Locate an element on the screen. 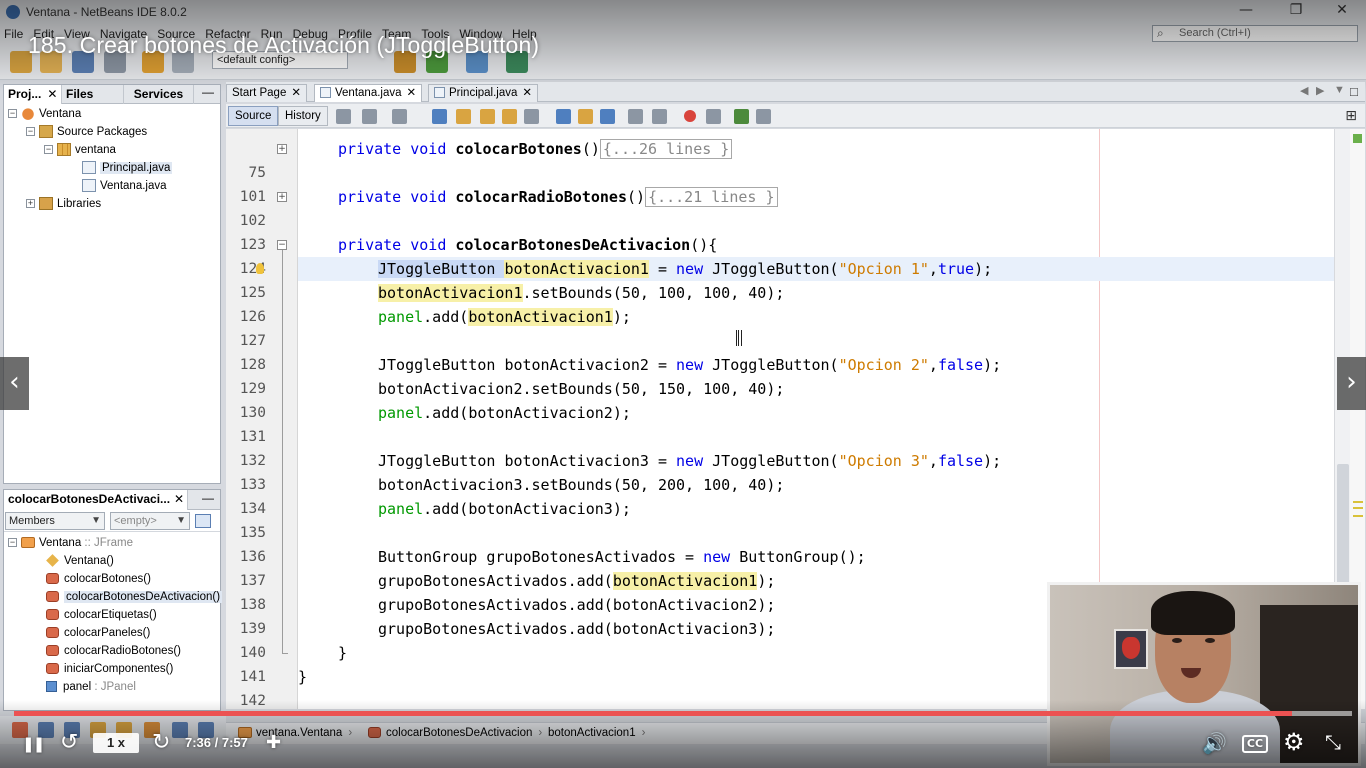 Image resolution: width=1366 pixels, height=768 pixels. tab-projects: Proj... ✕ is located at coordinates (33, 94).